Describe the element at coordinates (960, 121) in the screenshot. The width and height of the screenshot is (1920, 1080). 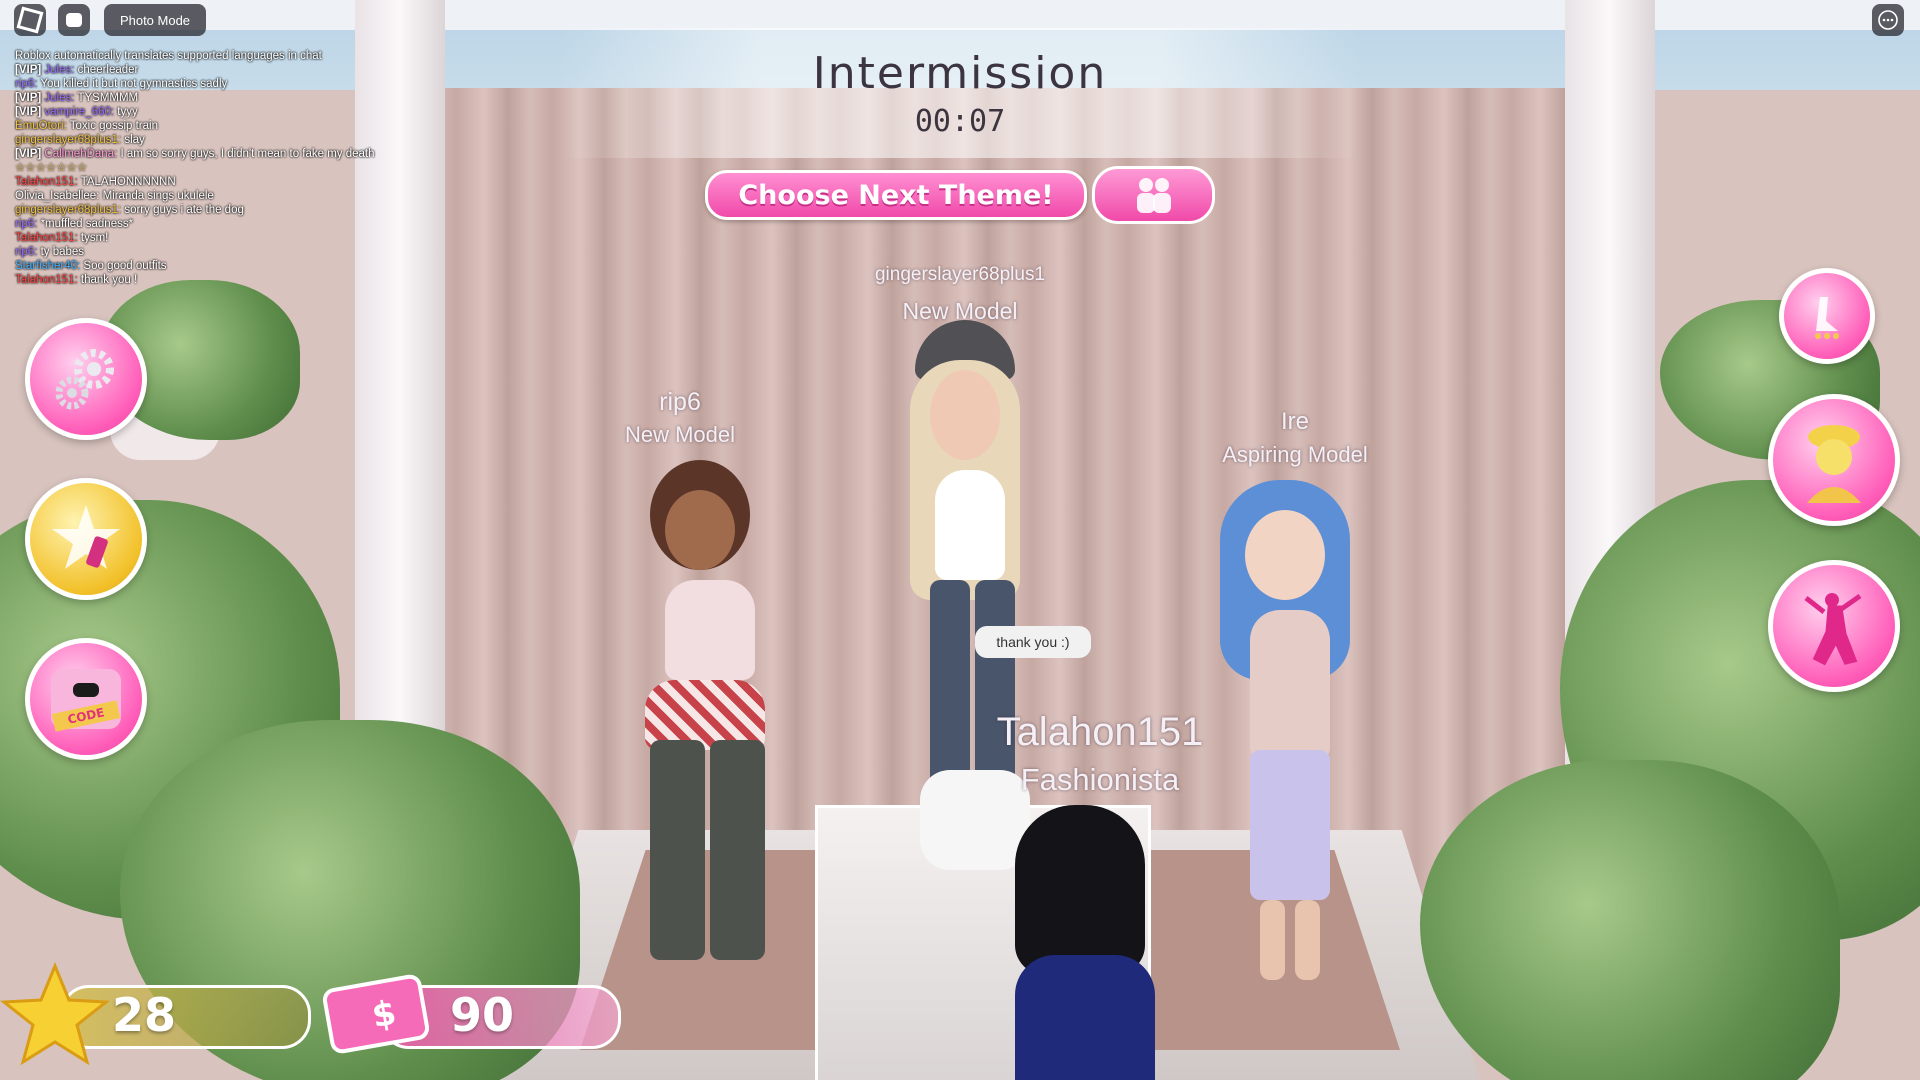
I see `round-timer: 00:07` at that location.